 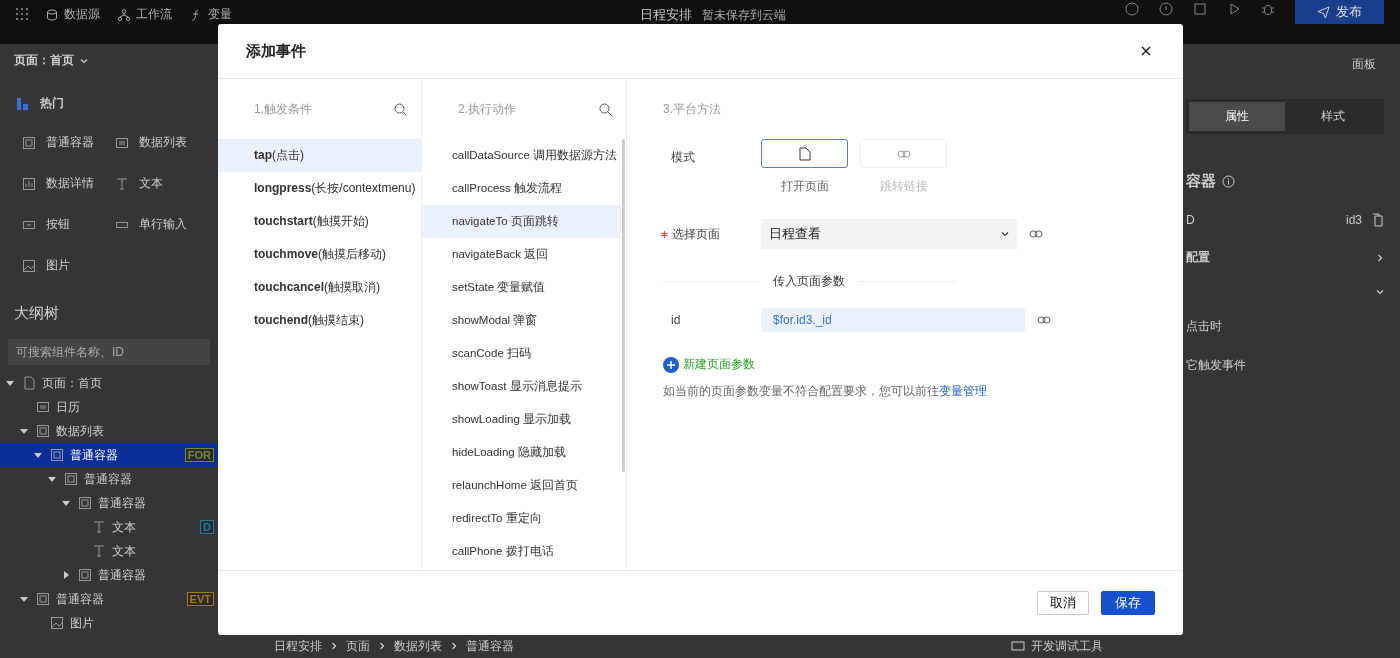 What do you see at coordinates (151, 142) in the screenshot?
I see `component-item: 数据列表` at bounding box center [151, 142].